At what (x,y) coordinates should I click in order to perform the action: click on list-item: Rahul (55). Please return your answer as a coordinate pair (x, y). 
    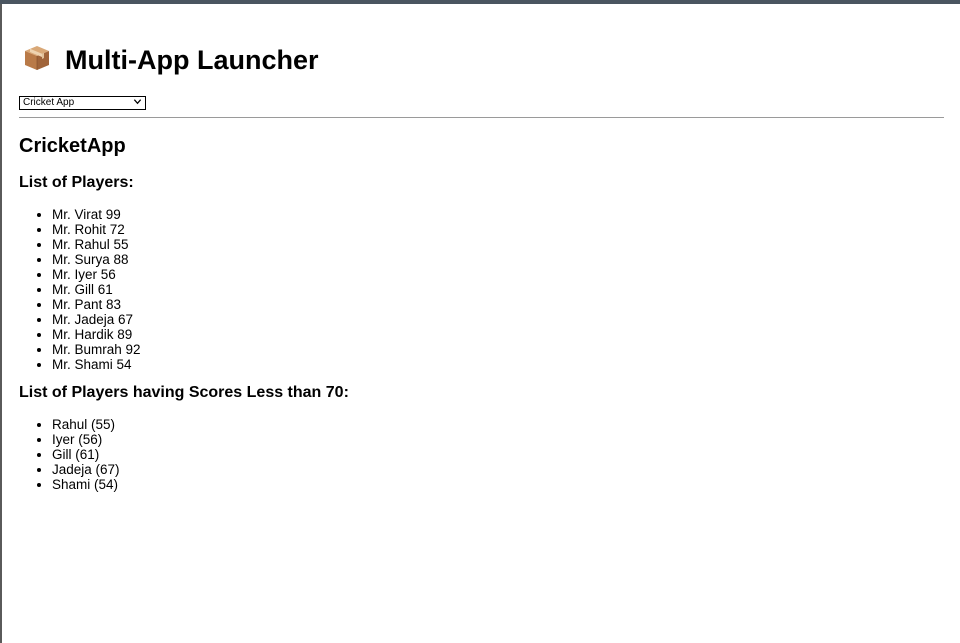
    Looking at the image, I should click on (498, 424).